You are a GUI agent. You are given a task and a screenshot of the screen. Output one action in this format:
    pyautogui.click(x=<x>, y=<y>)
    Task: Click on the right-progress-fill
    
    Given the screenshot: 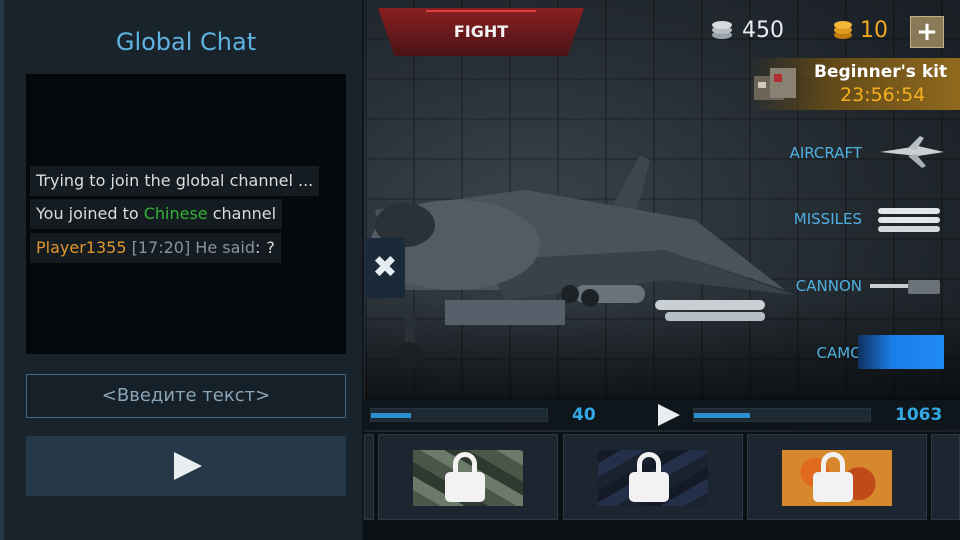 What is the action you would take?
    pyautogui.click(x=722, y=415)
    